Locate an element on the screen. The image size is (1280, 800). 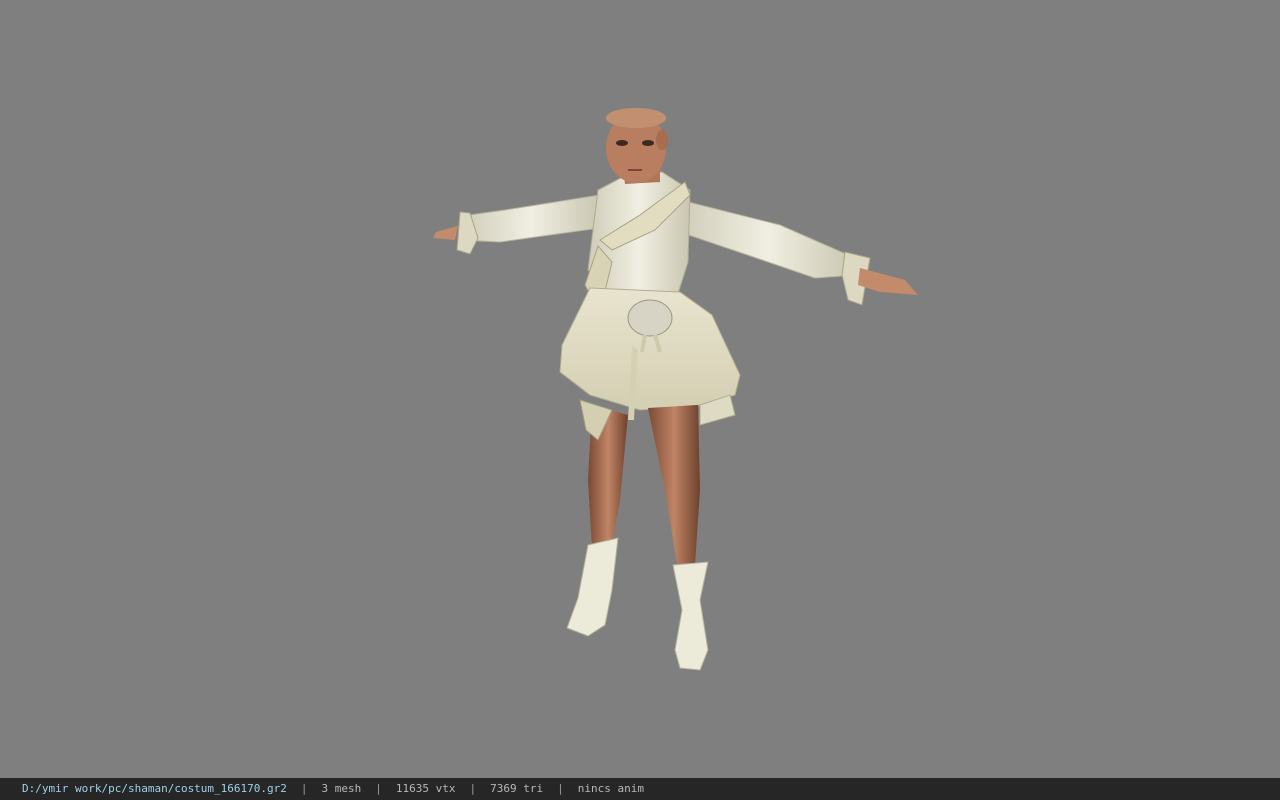
triangle-count: 7369 tri is located at coordinates (517, 788).